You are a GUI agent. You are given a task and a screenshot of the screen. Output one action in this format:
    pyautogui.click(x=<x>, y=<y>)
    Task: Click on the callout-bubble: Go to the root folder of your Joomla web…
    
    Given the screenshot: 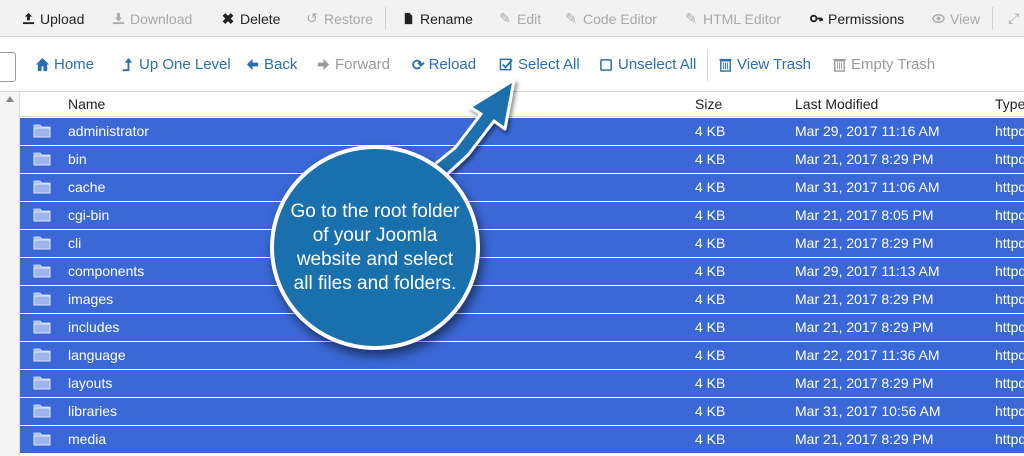 What is the action you would take?
    pyautogui.click(x=375, y=247)
    